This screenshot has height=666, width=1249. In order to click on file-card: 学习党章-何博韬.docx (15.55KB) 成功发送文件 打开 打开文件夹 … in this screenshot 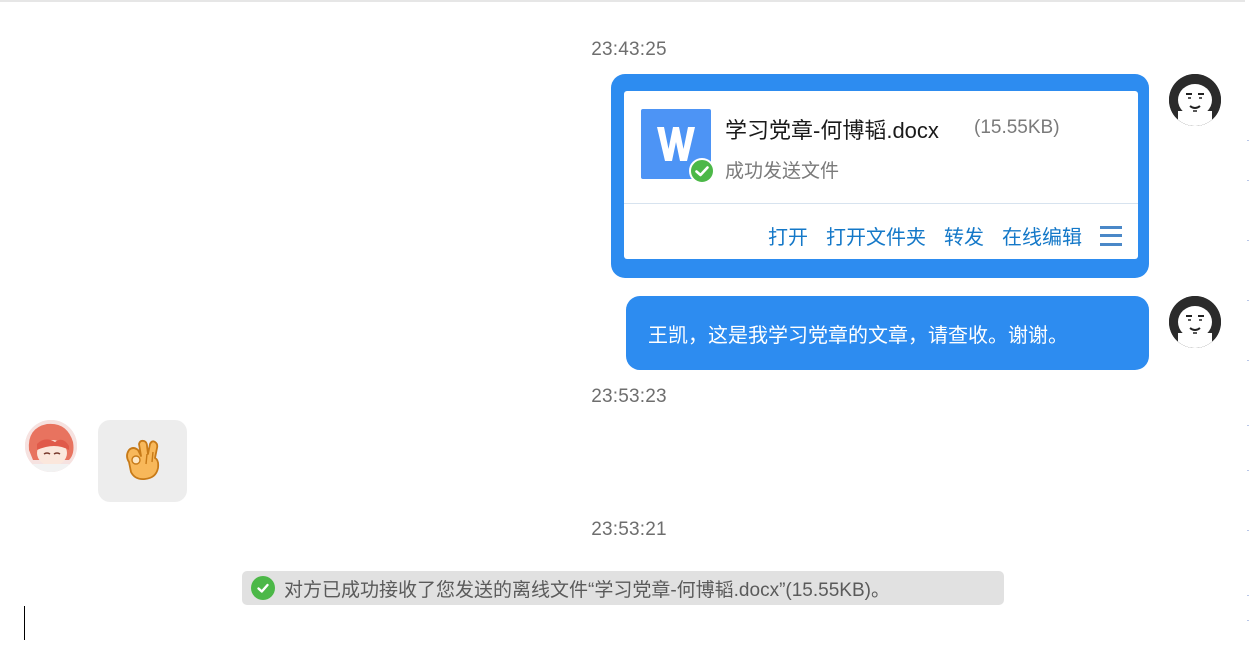, I will do `click(881, 175)`.